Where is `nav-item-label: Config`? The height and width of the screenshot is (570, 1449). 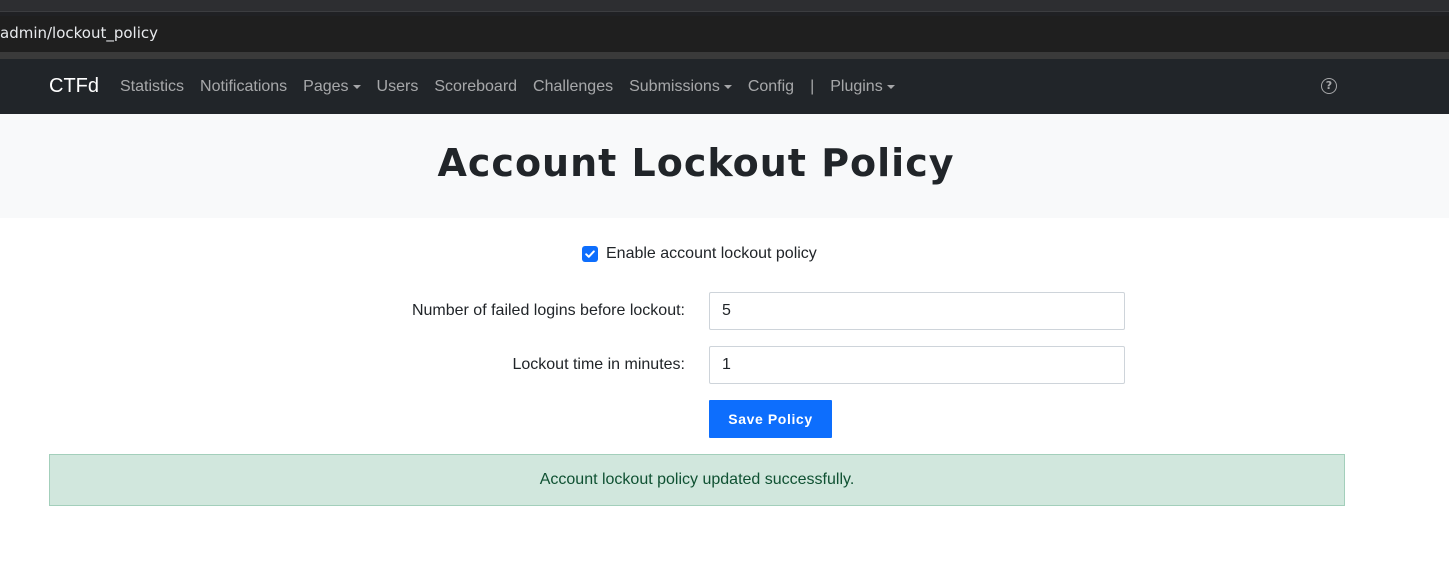 nav-item-label: Config is located at coordinates (771, 86).